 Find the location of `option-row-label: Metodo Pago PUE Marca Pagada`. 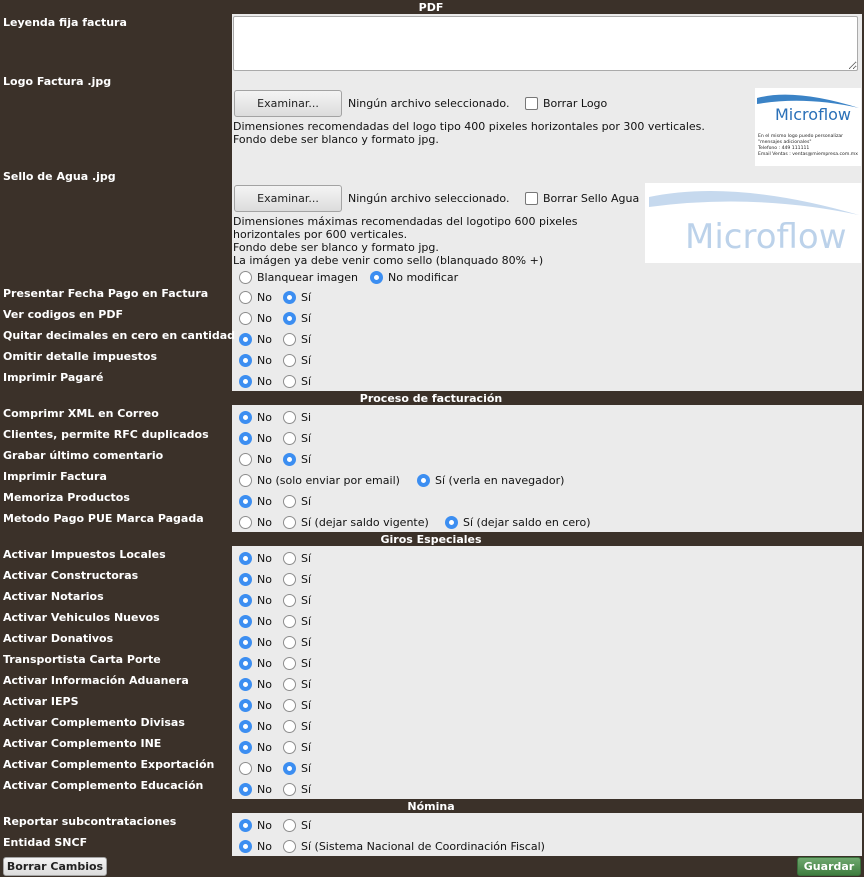

option-row-label: Metodo Pago PUE Marca Pagada is located at coordinates (103, 518).